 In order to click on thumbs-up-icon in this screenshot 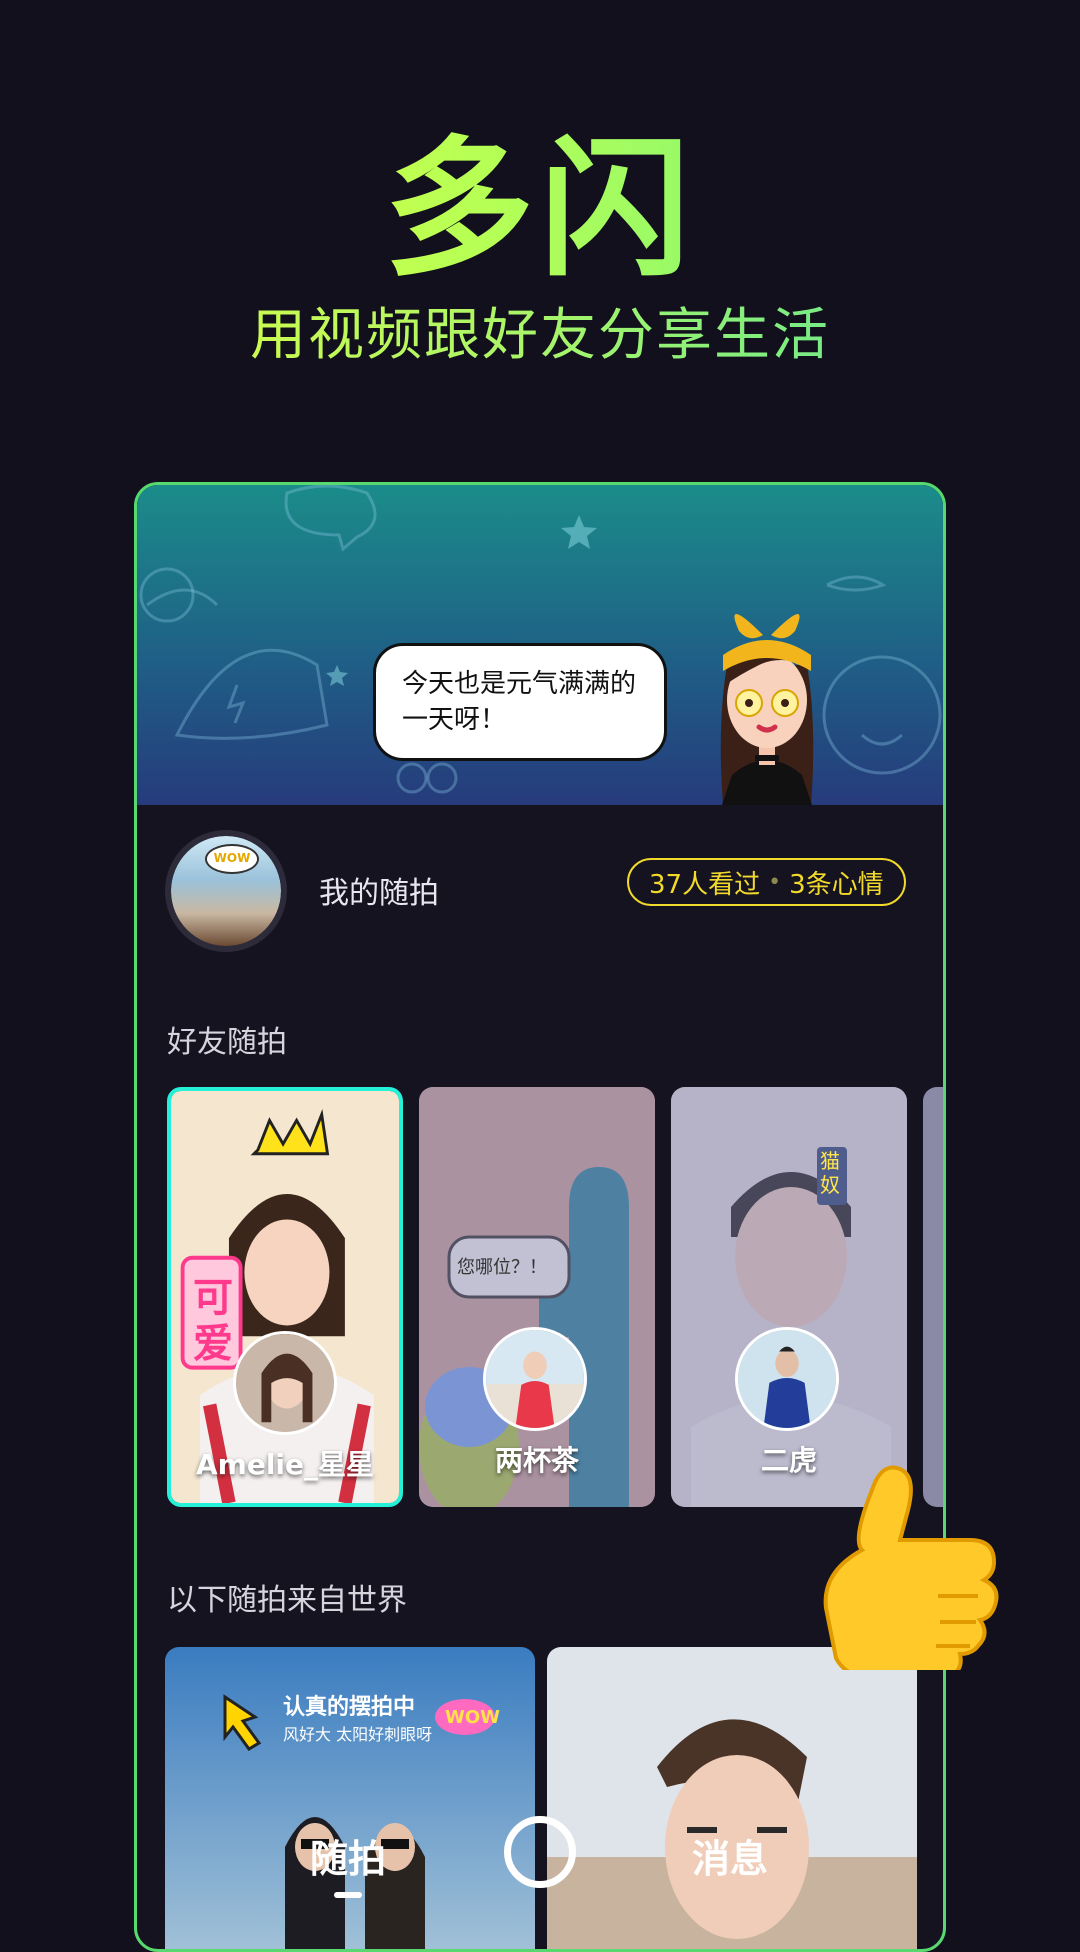, I will do `click(911, 1567)`.